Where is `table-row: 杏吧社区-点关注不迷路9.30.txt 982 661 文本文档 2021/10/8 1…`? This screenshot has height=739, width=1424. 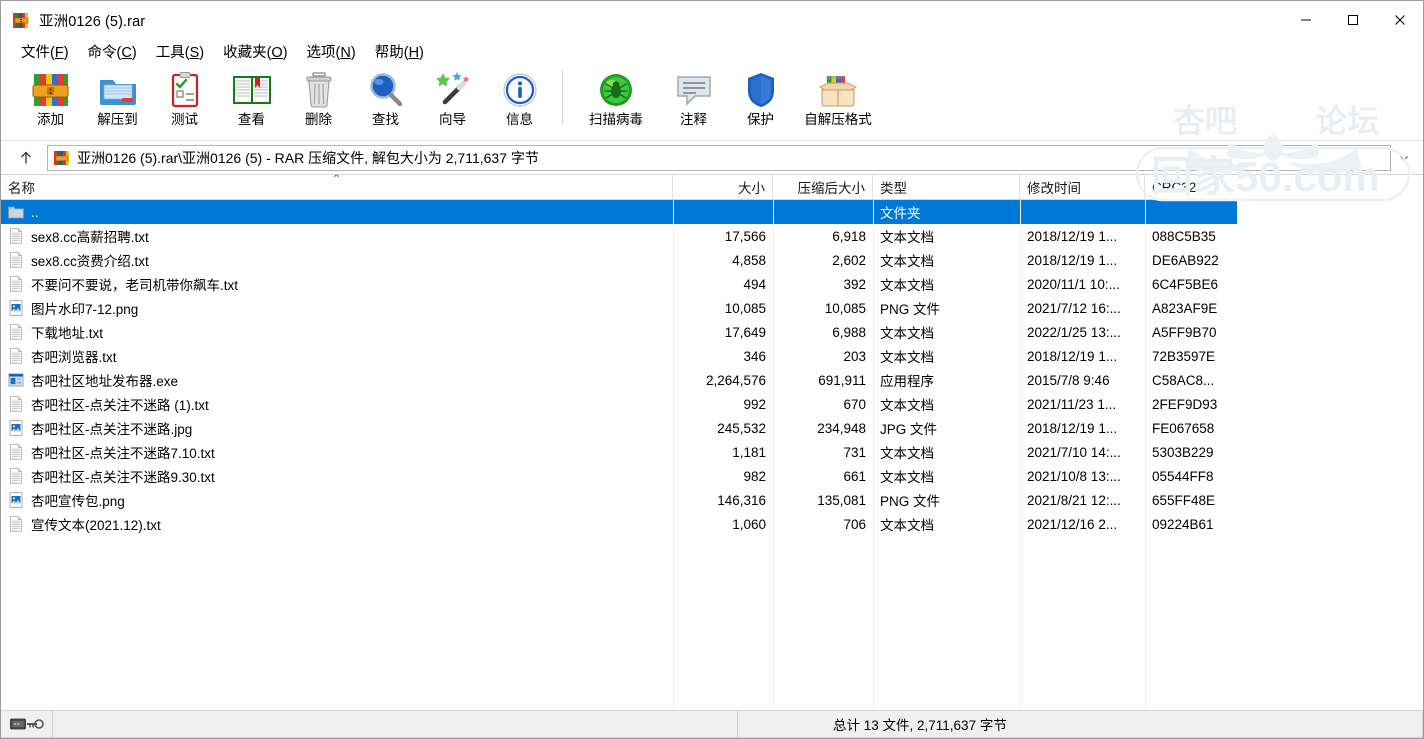 table-row: 杏吧社区-点关注不迷路9.30.txt 982 661 文本文档 2021/10/8 1… is located at coordinates (619, 476).